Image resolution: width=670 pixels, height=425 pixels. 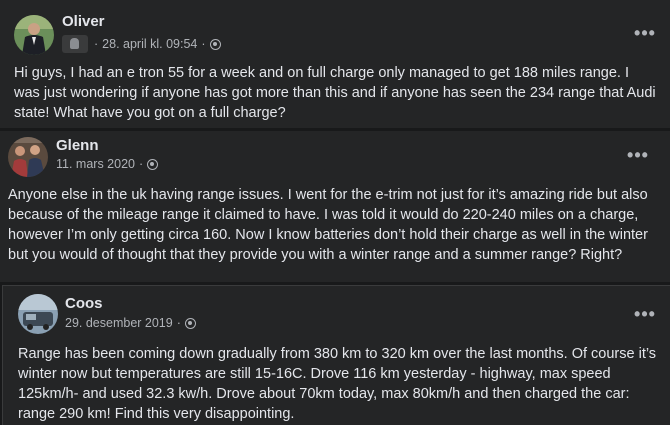 I want to click on post-meta: · 28. april kl. 09:54 ·, so click(x=141, y=44).